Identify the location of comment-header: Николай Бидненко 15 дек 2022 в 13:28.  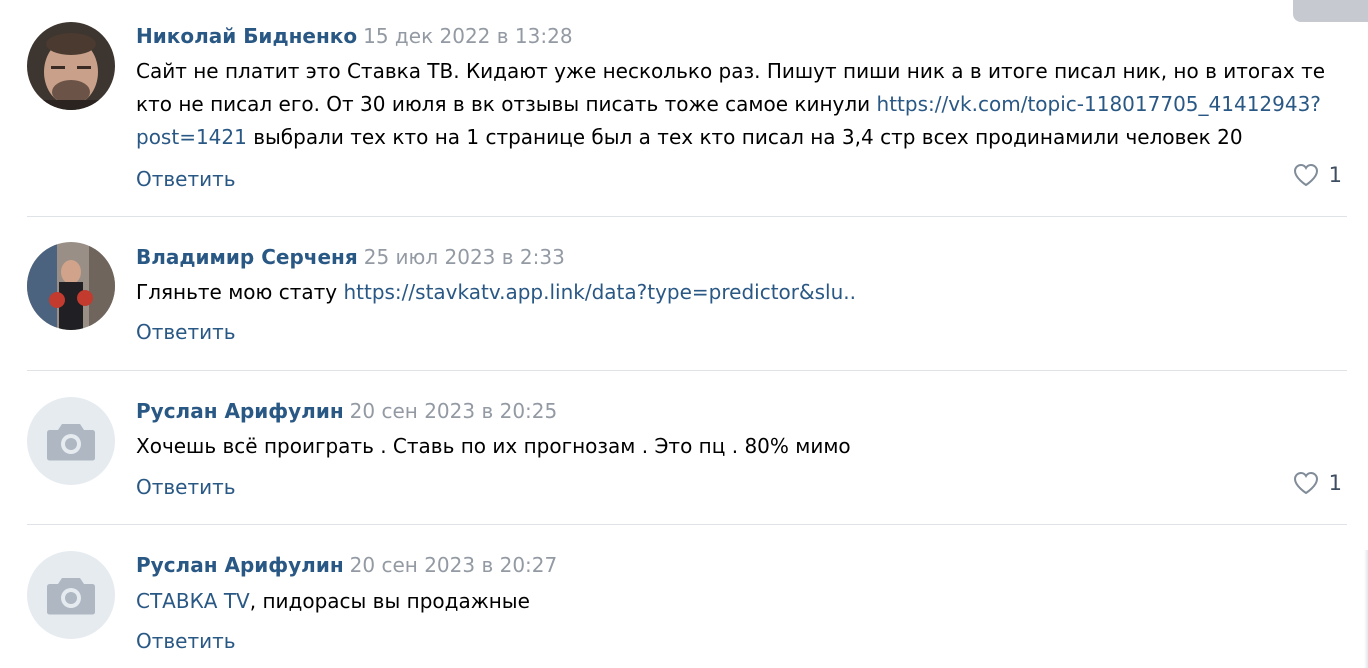
(354, 36).